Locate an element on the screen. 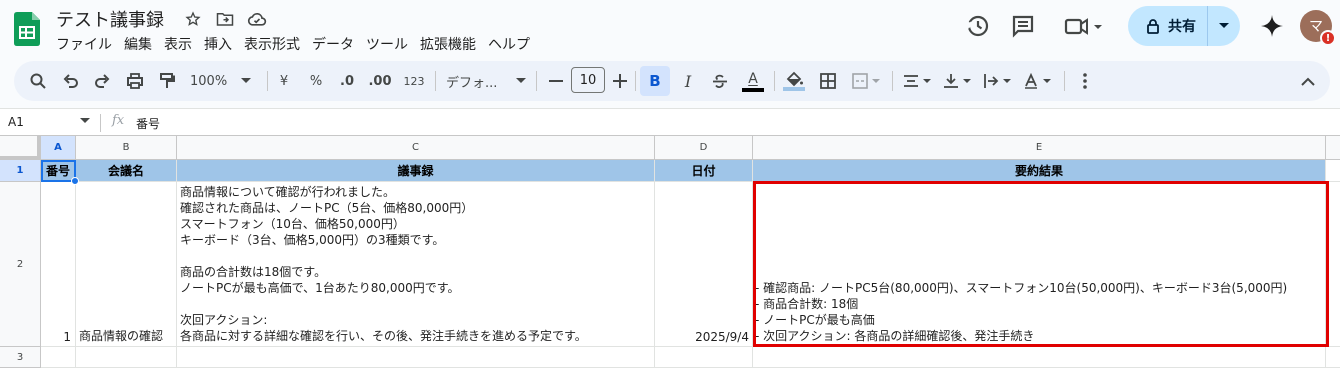 The height and width of the screenshot is (368, 1340). vertical-align-icon is located at coordinates (958, 81).